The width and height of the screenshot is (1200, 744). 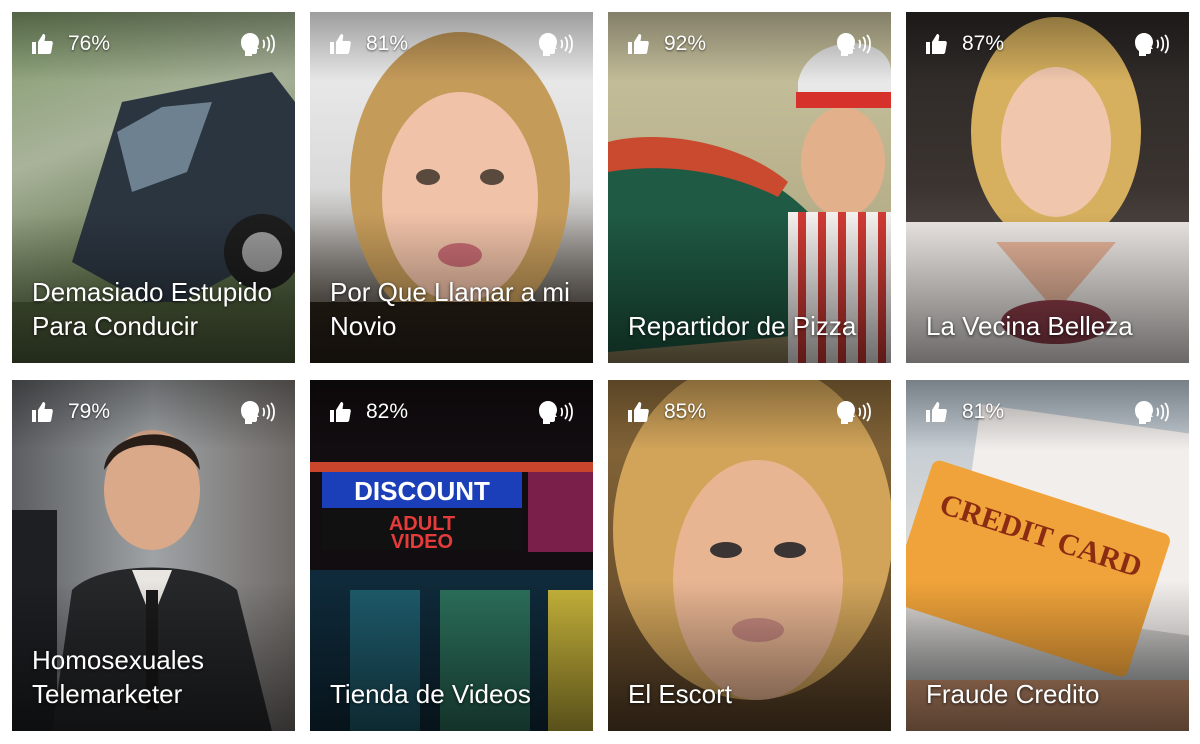 I want to click on like-percentage: 76%, so click(x=89, y=43).